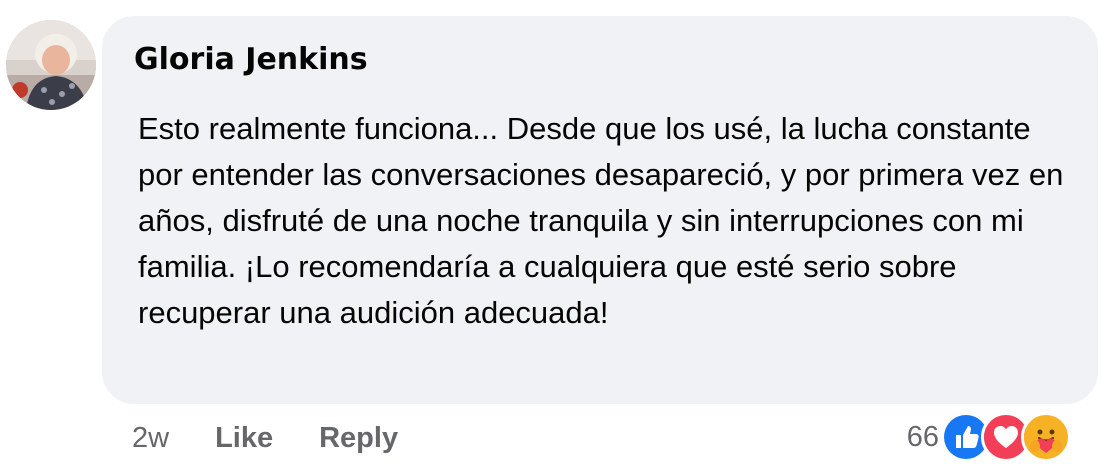 The height and width of the screenshot is (470, 1103). What do you see at coordinates (251, 59) in the screenshot?
I see `comment-author: Gloria Jenkins` at bounding box center [251, 59].